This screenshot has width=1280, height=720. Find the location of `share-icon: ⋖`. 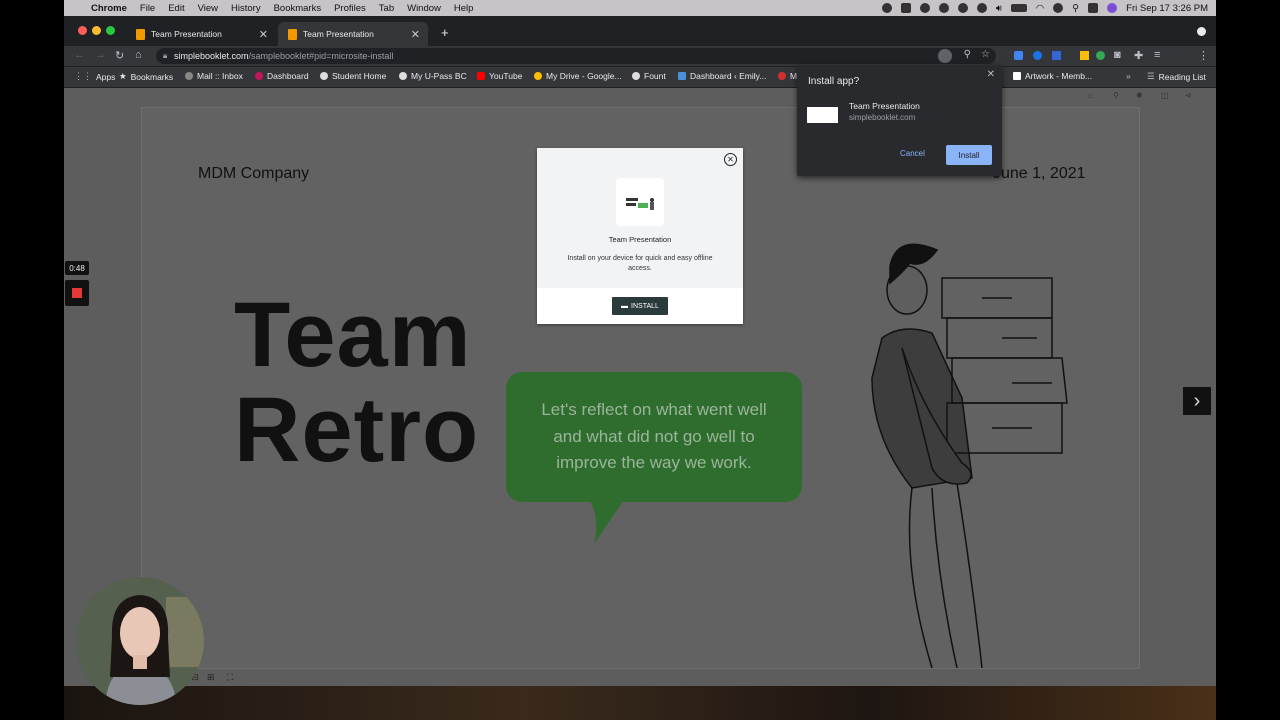

share-icon: ⋖ is located at coordinates (1188, 95).